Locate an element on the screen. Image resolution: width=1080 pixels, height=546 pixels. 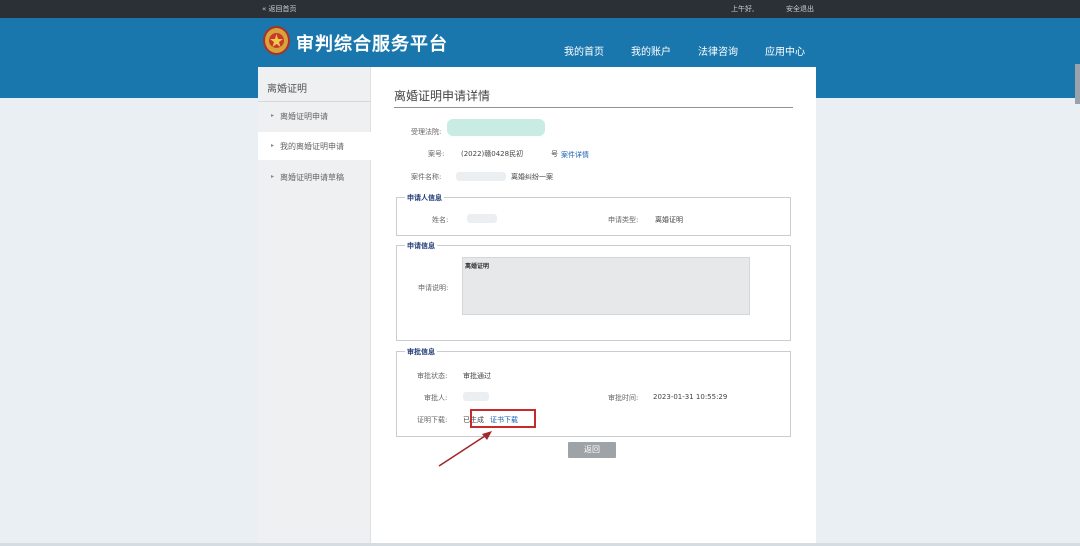
section-title: 申请人信息 is located at coordinates (424, 198).